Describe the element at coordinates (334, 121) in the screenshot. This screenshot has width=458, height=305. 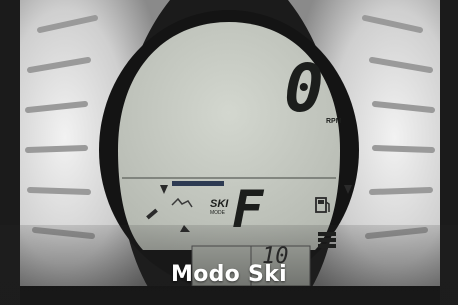
I see `rpm-unit: RPM` at that location.